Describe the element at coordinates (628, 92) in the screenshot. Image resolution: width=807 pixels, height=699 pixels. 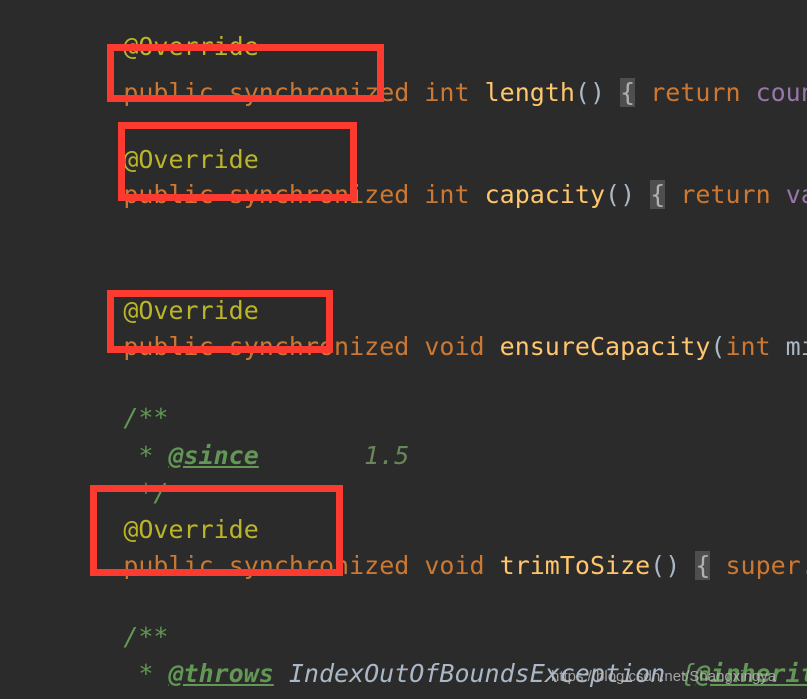
I see `brace-open-highlight-length: {` at that location.